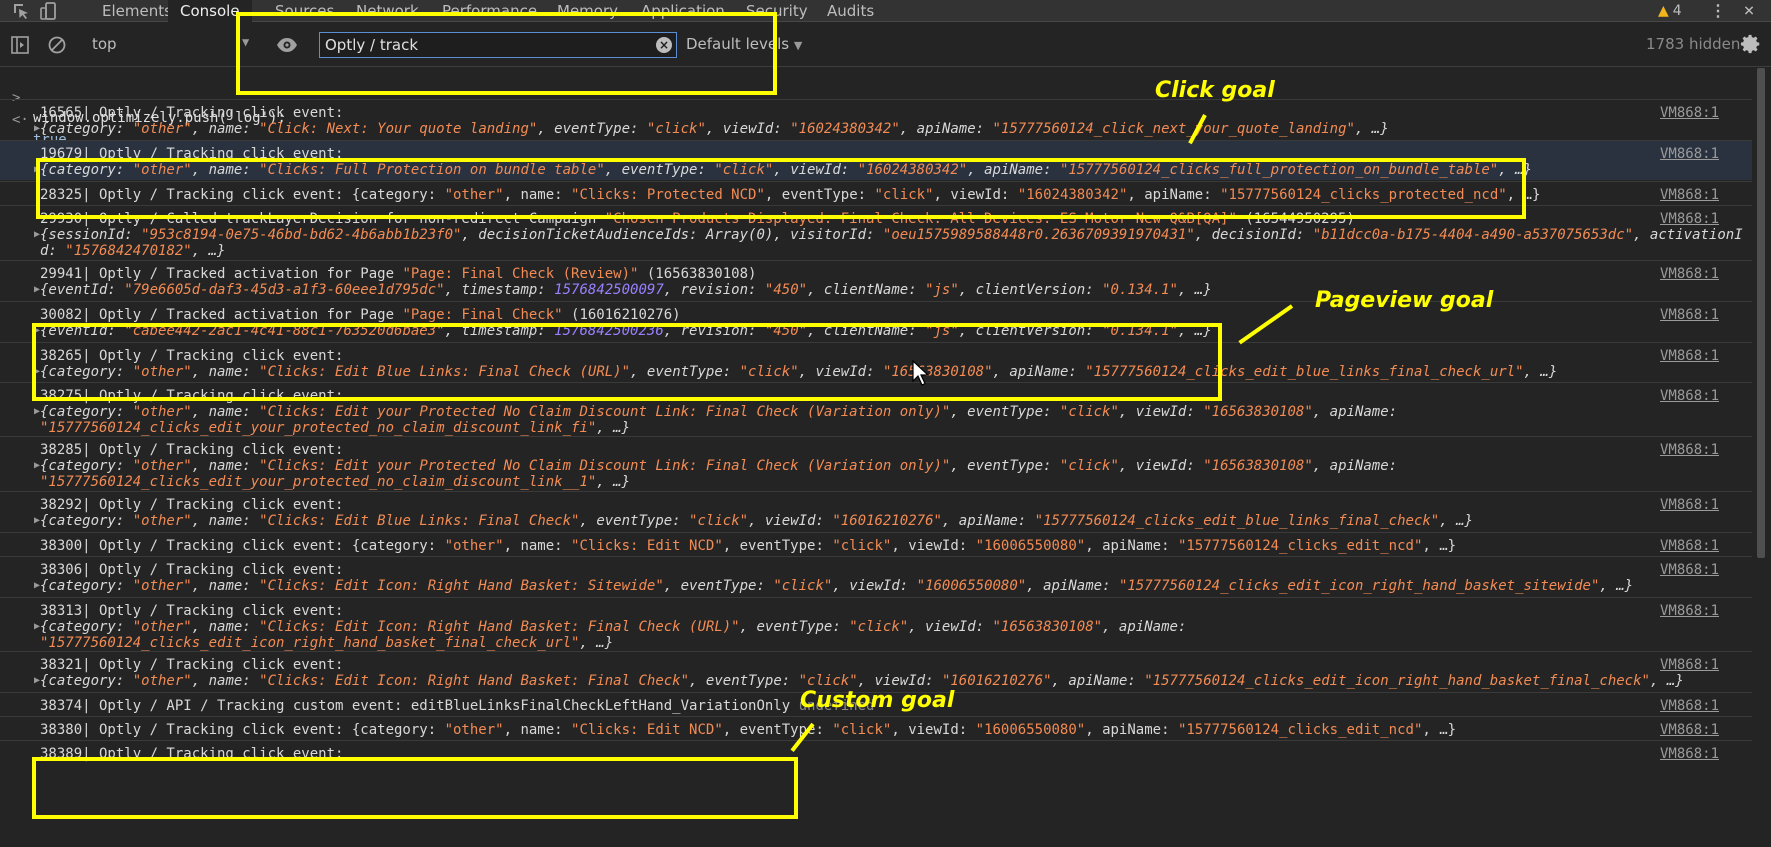 The height and width of the screenshot is (847, 1771). What do you see at coordinates (304, 11) in the screenshot?
I see `tab-sources: Sources` at bounding box center [304, 11].